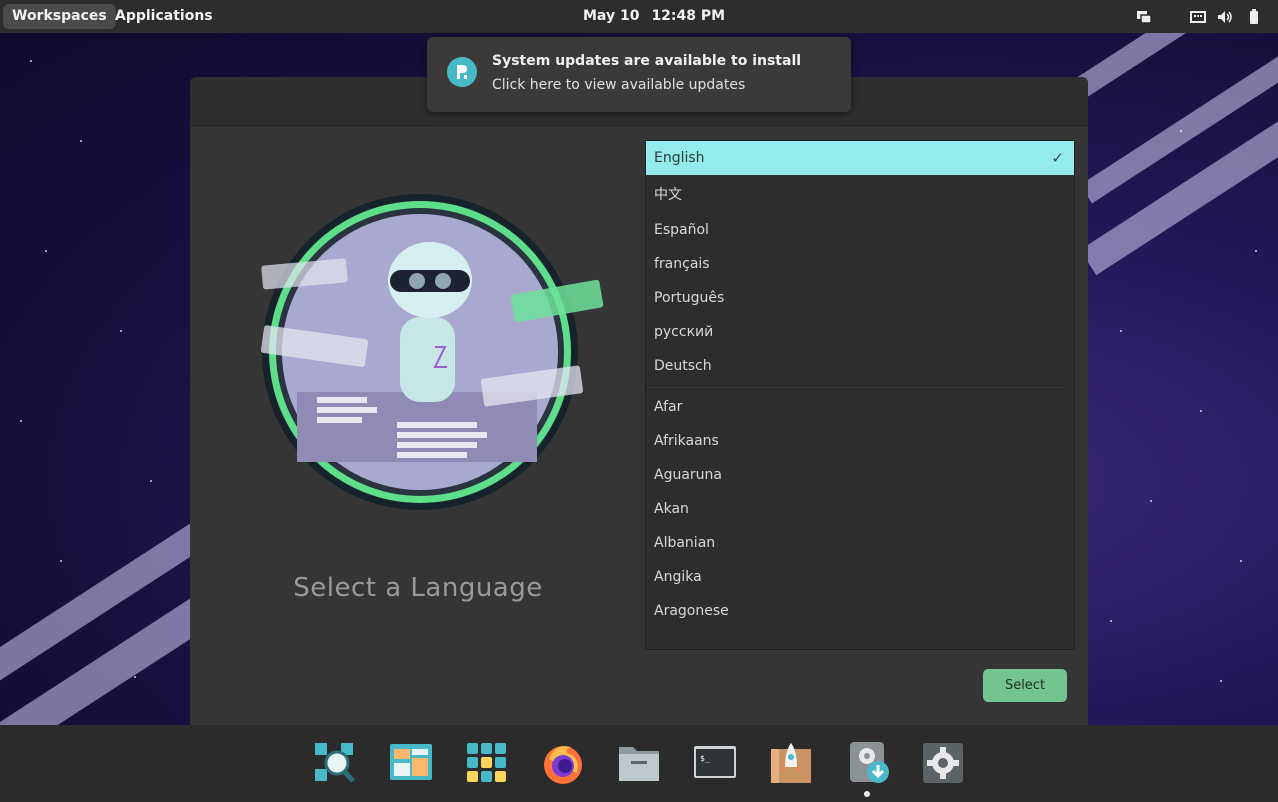  What do you see at coordinates (860, 195) in the screenshot?
I see `language-option: 中文` at bounding box center [860, 195].